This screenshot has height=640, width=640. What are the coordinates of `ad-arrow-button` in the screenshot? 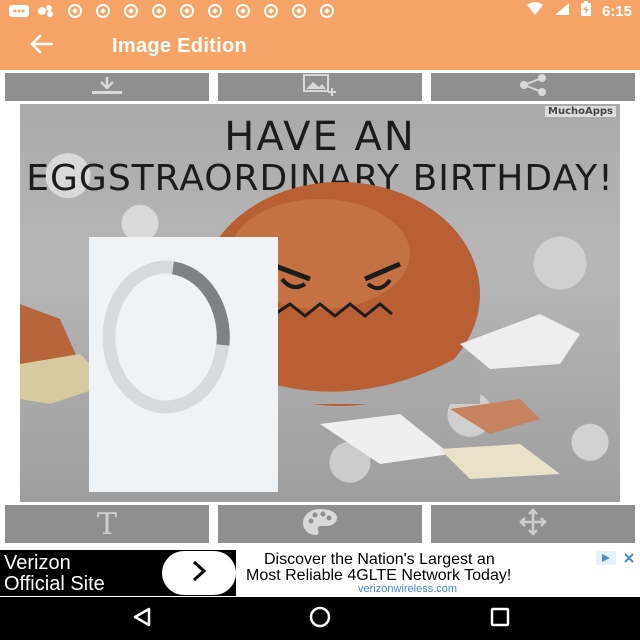 It's located at (199, 573).